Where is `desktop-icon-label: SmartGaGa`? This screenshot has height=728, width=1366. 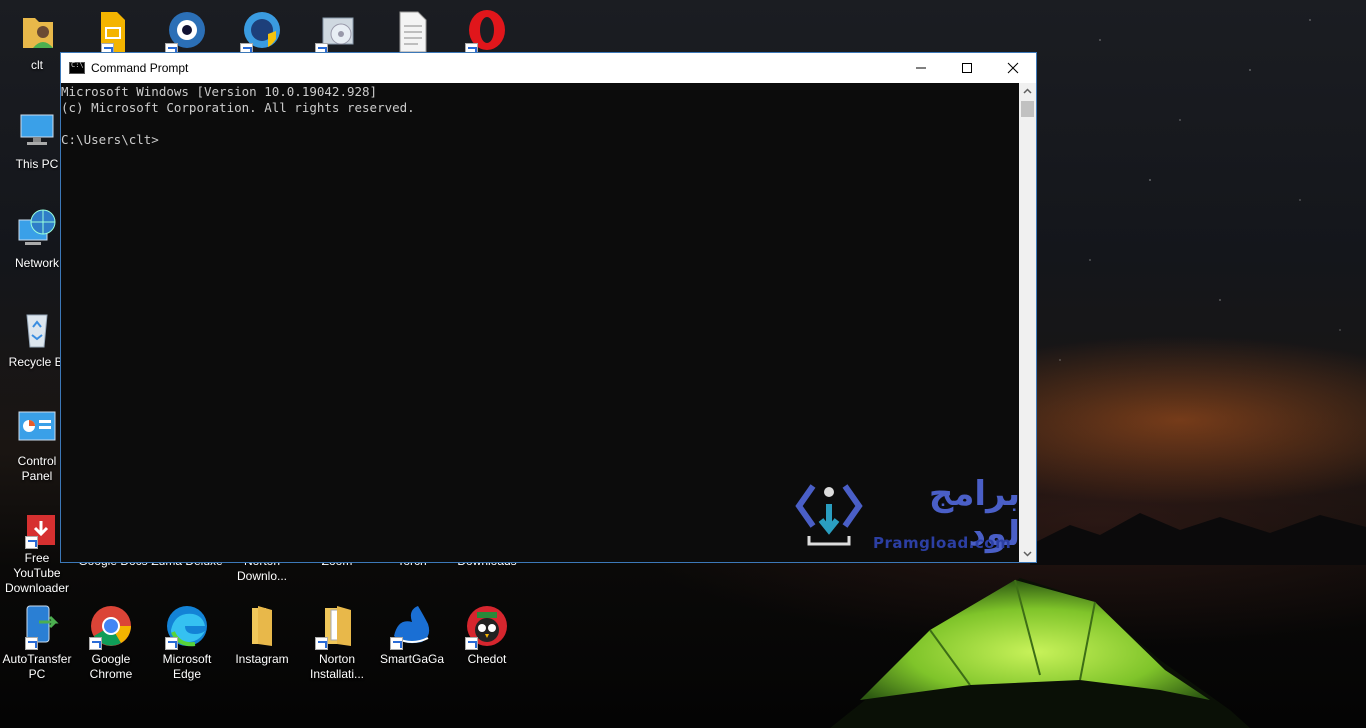 desktop-icon-label: SmartGaGa is located at coordinates (412, 659).